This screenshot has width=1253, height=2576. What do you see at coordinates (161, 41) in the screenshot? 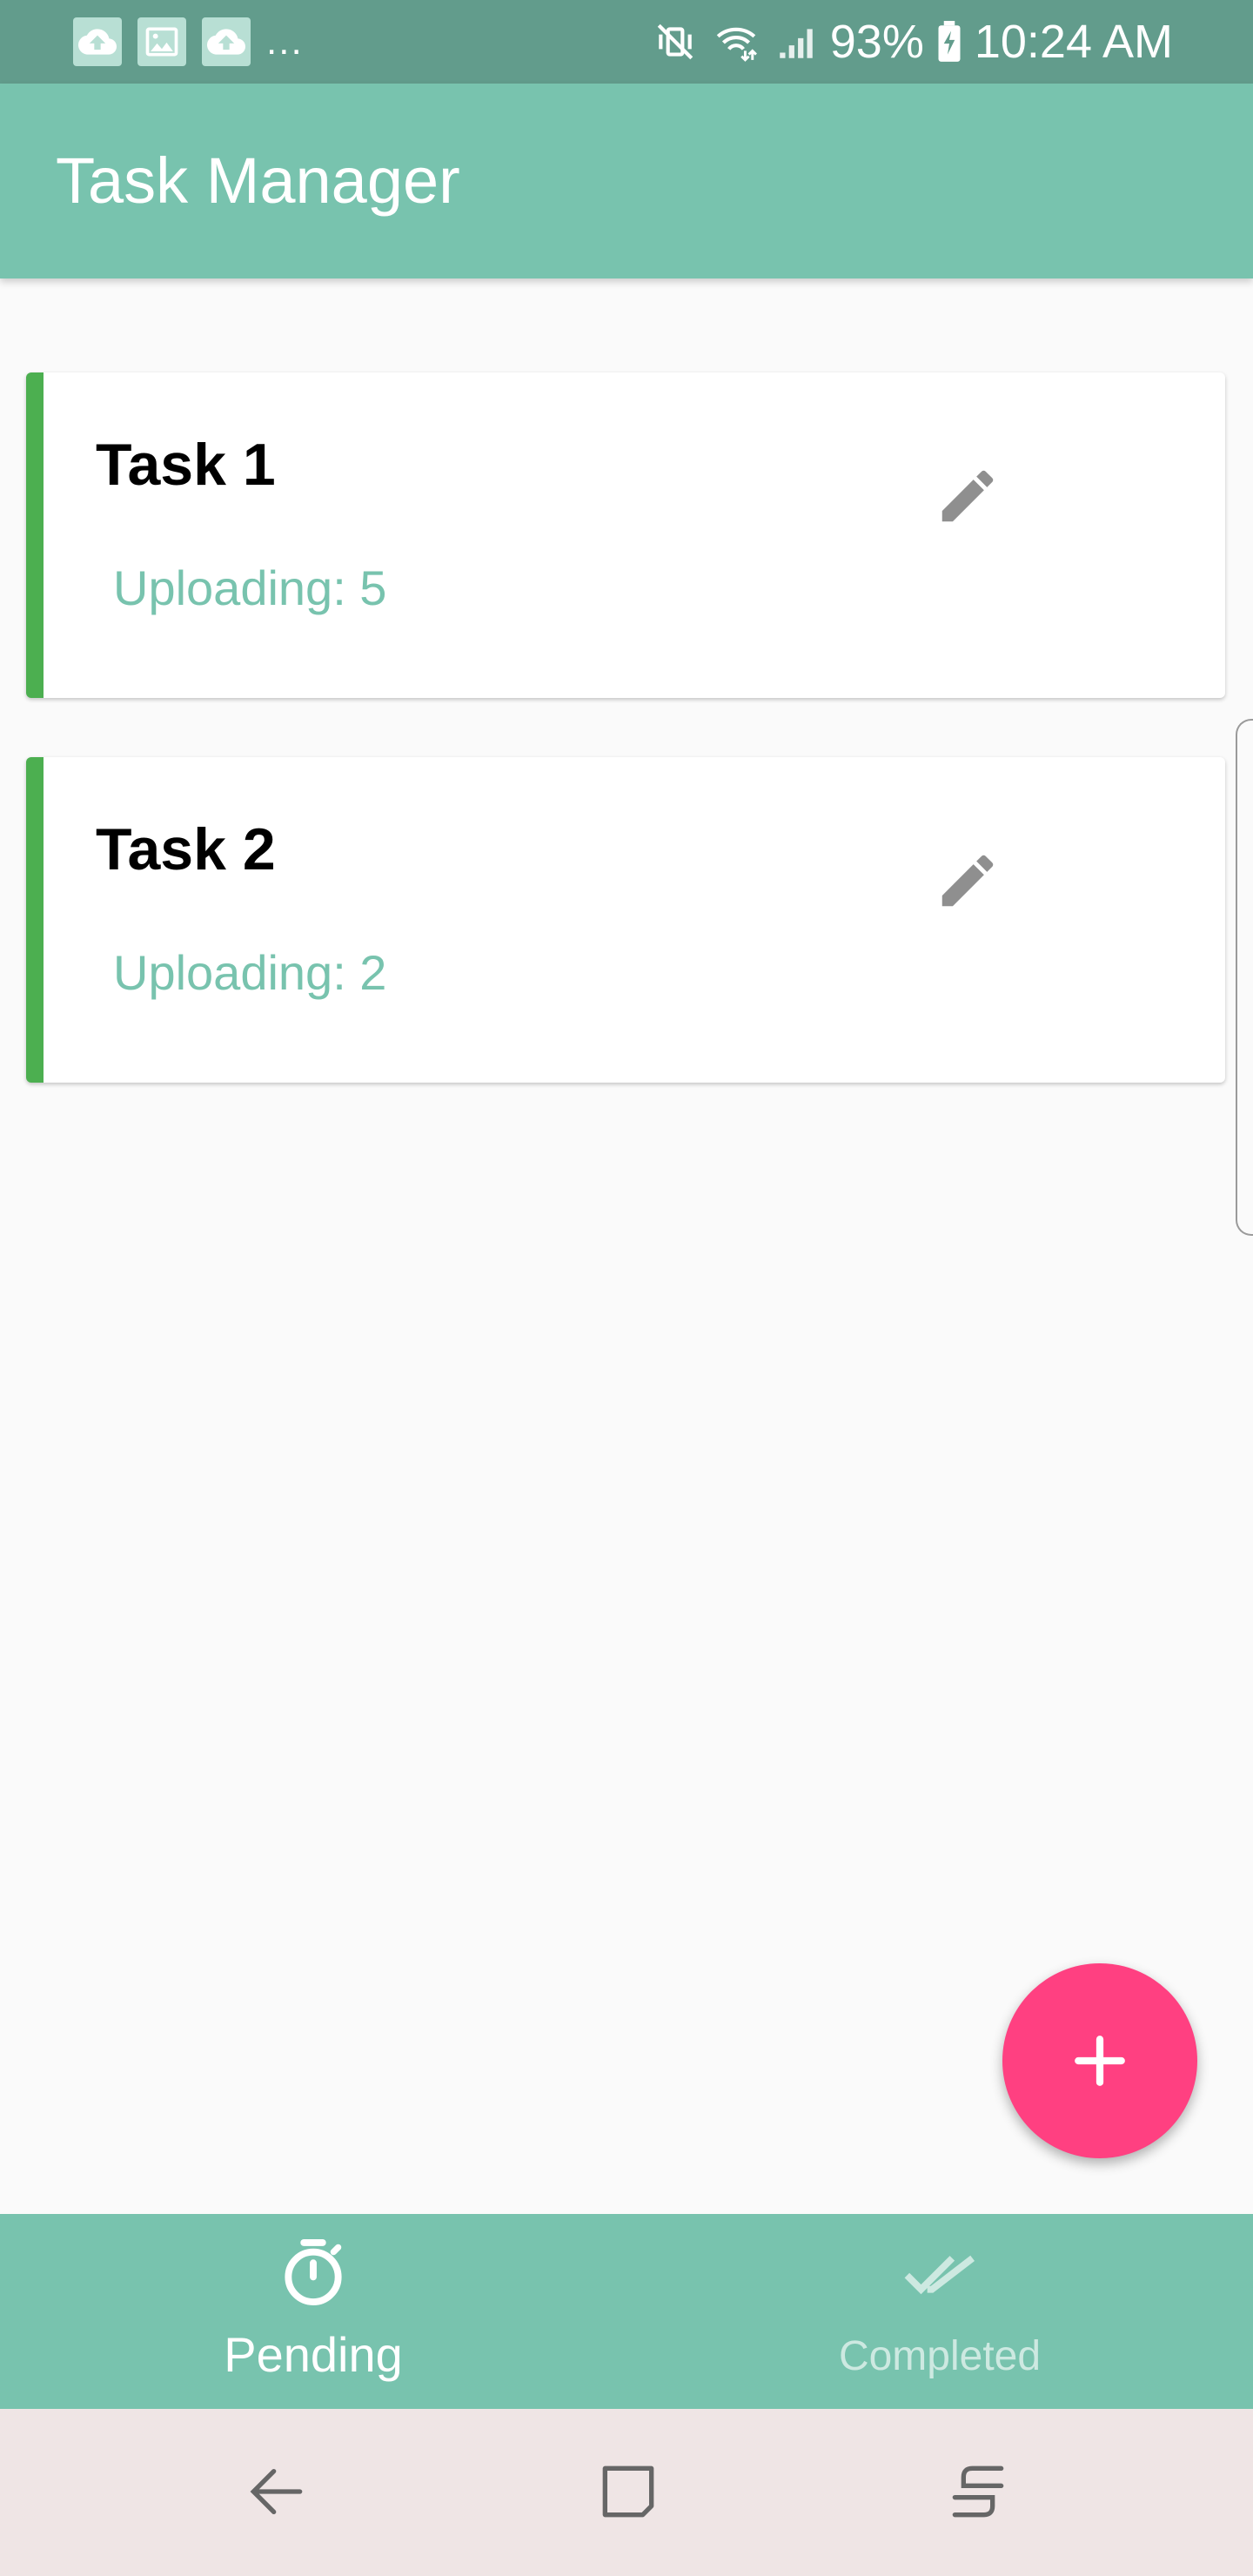
I see `image-icon` at bounding box center [161, 41].